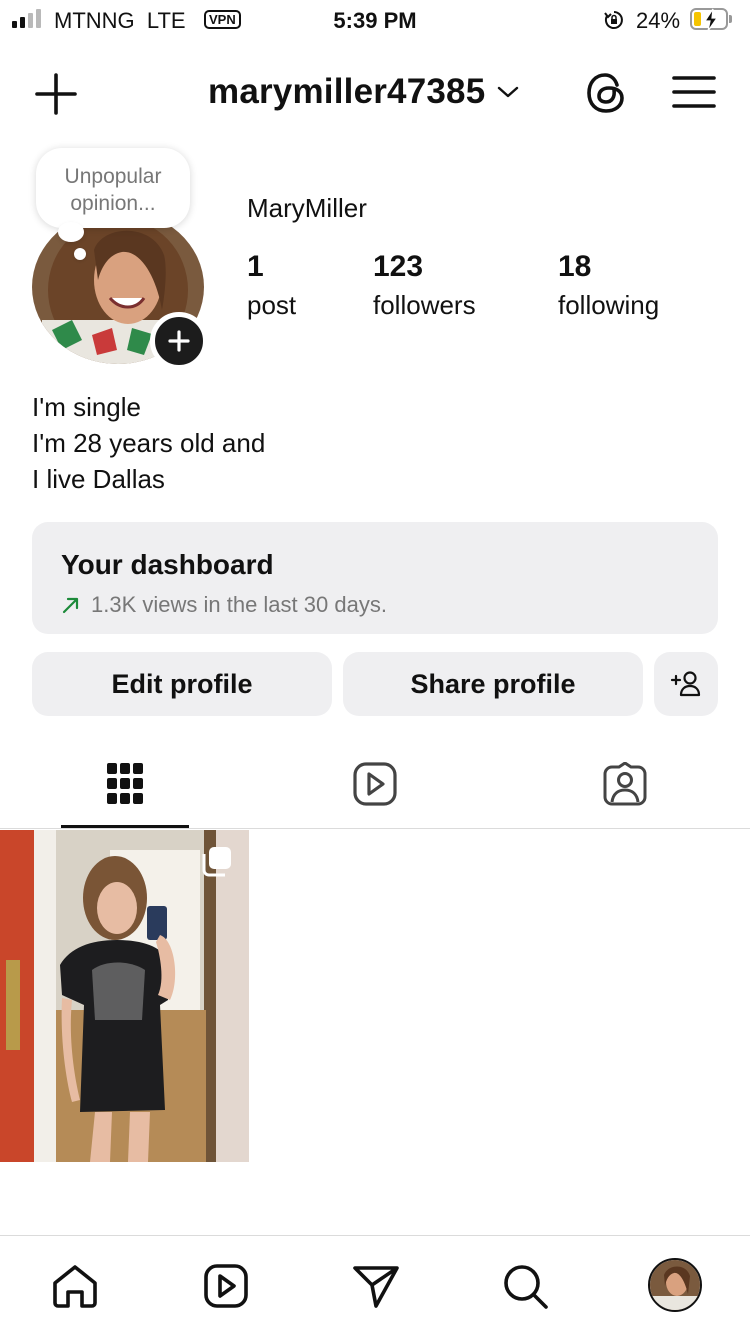 This screenshot has height=1334, width=750. I want to click on bio-line: I'm single, so click(87, 407).